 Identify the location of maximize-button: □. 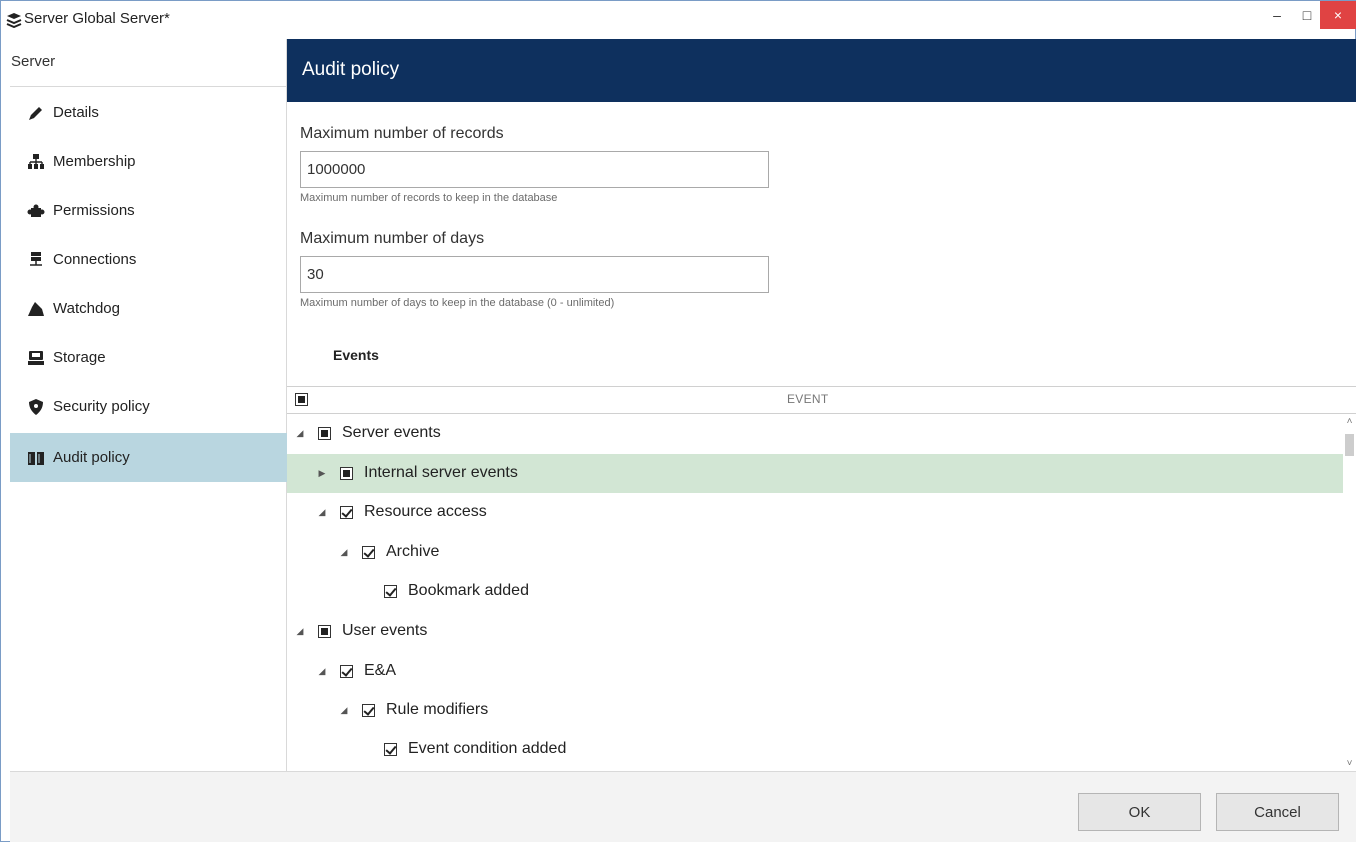
(1307, 15).